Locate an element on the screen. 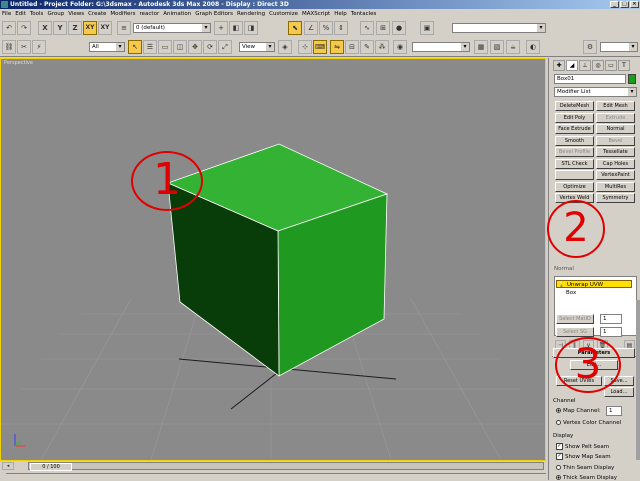  modifier-button-blank is located at coordinates (574, 175).